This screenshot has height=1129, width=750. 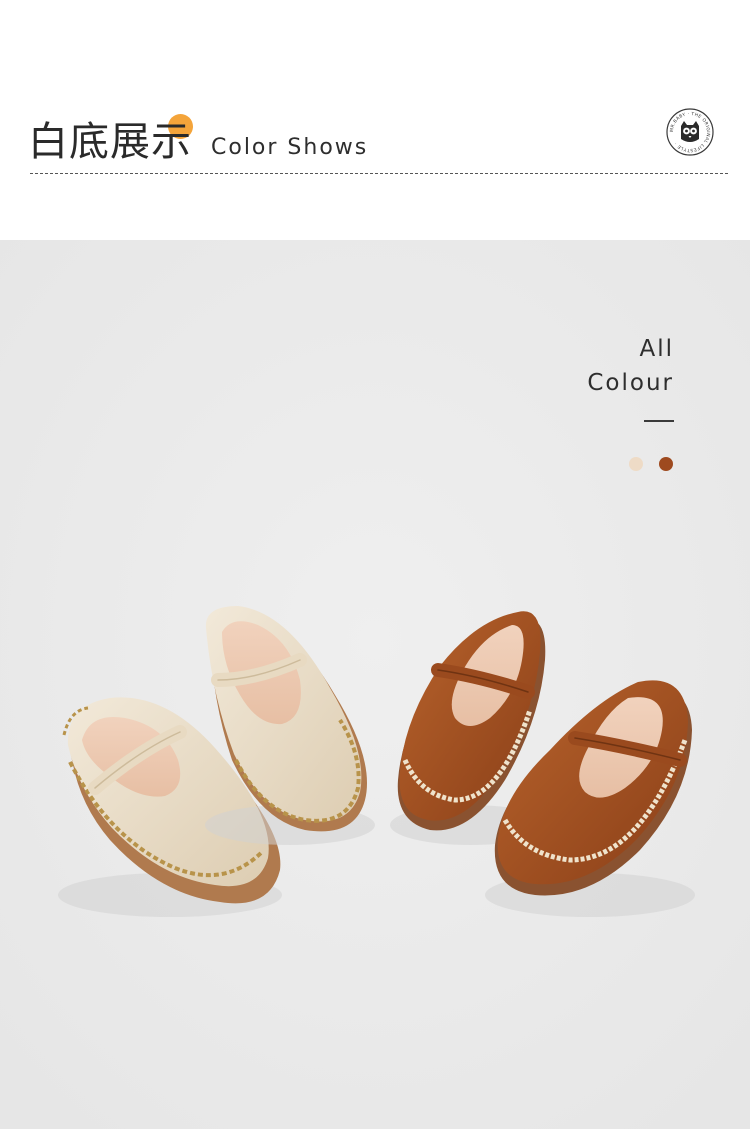 I want to click on dashed-divider, so click(x=379, y=173).